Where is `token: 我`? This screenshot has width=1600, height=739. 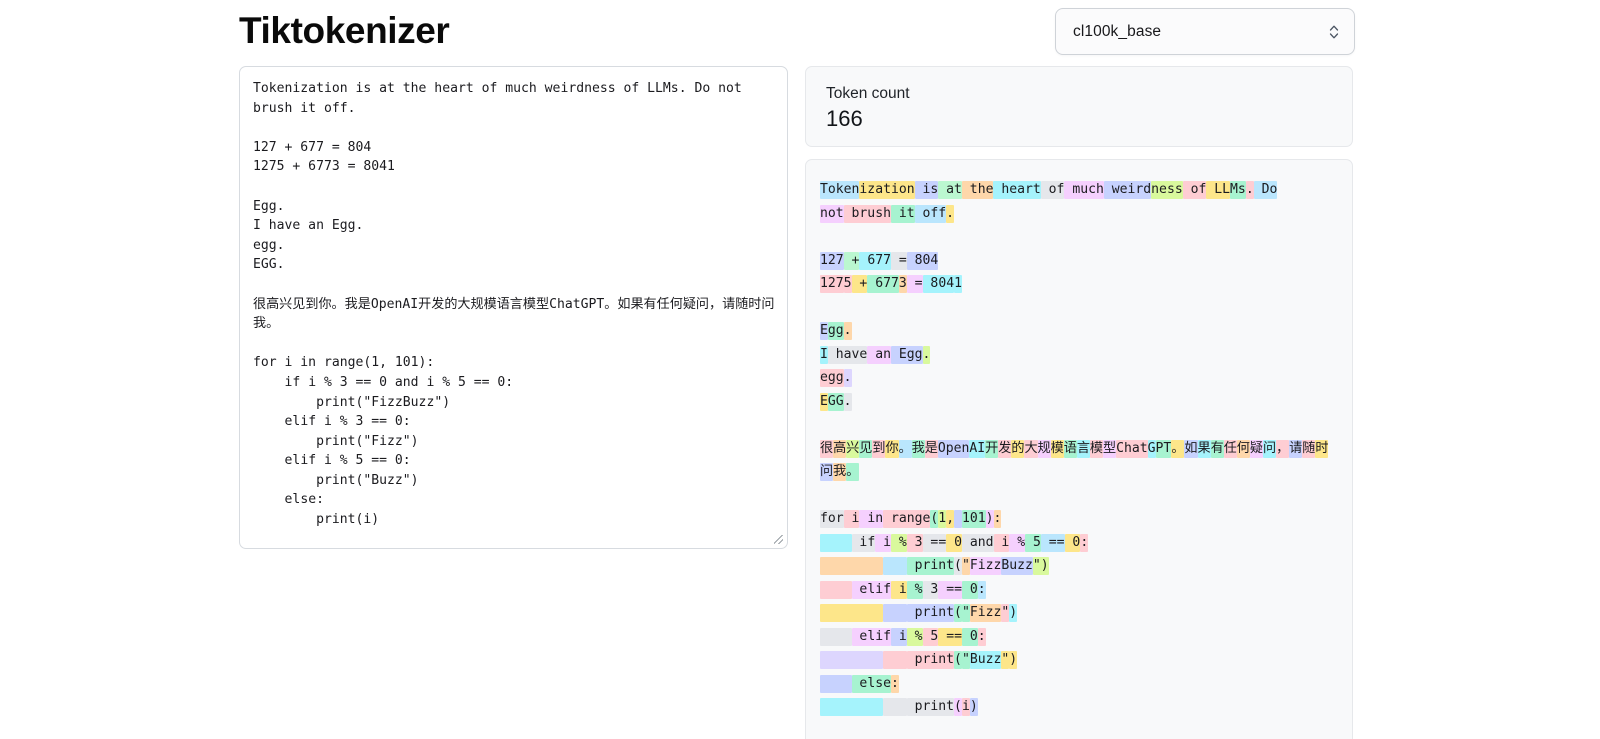
token: 我 is located at coordinates (918, 448).